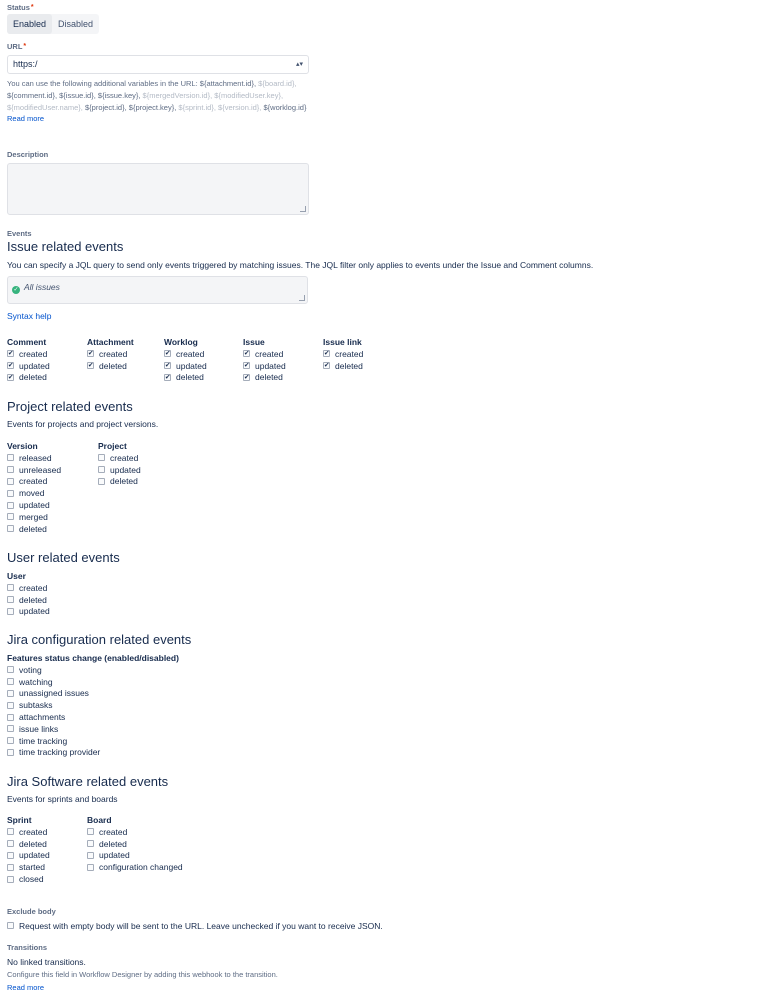  Describe the element at coordinates (52, 458) in the screenshot. I see `event-option: released` at that location.